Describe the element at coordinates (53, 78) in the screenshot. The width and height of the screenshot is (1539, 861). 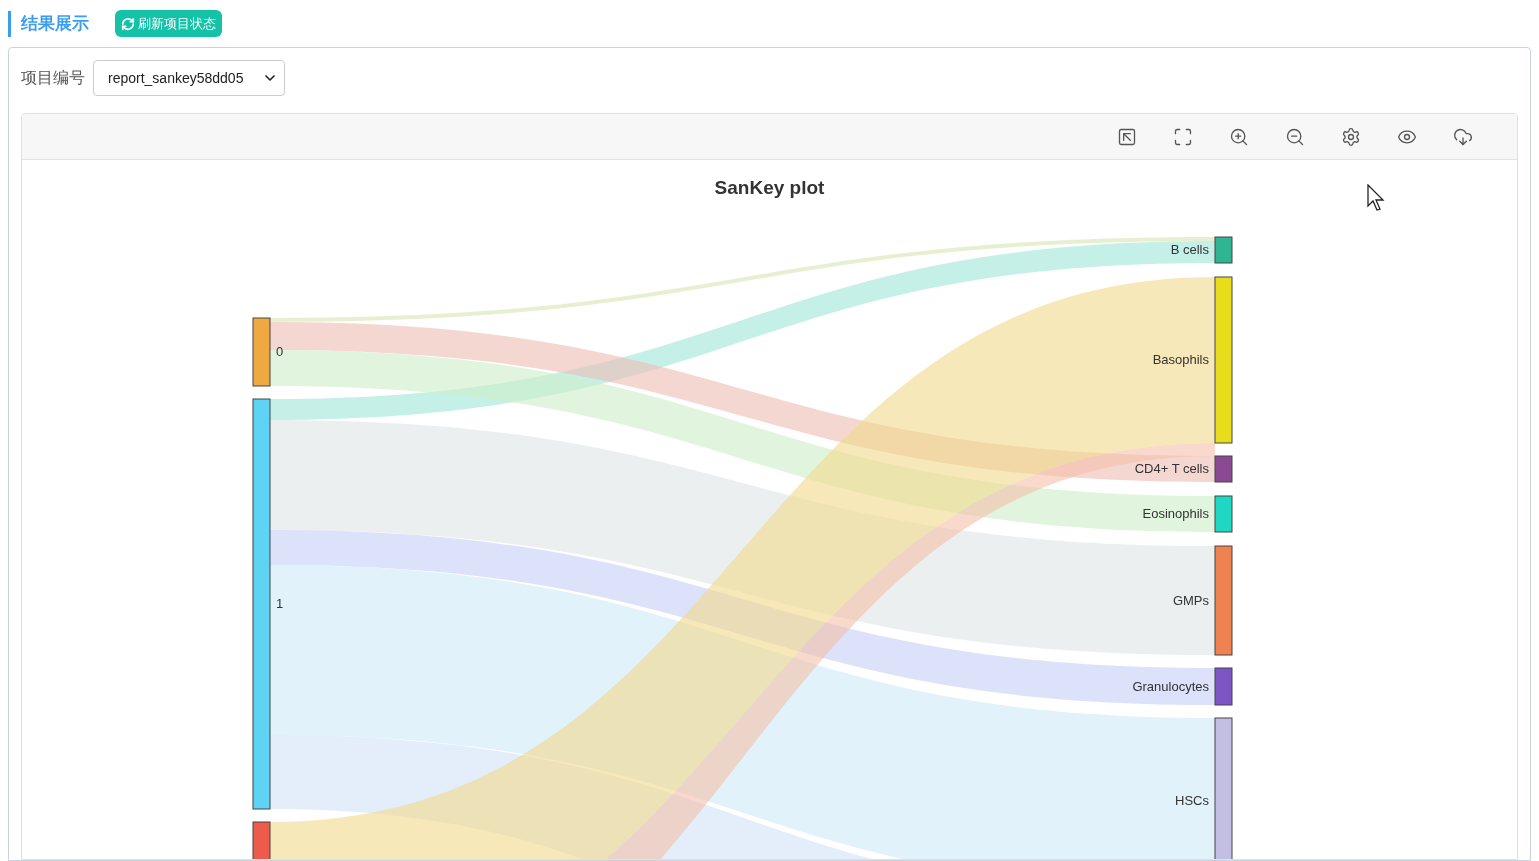
I see `project-label: 项目编号` at that location.